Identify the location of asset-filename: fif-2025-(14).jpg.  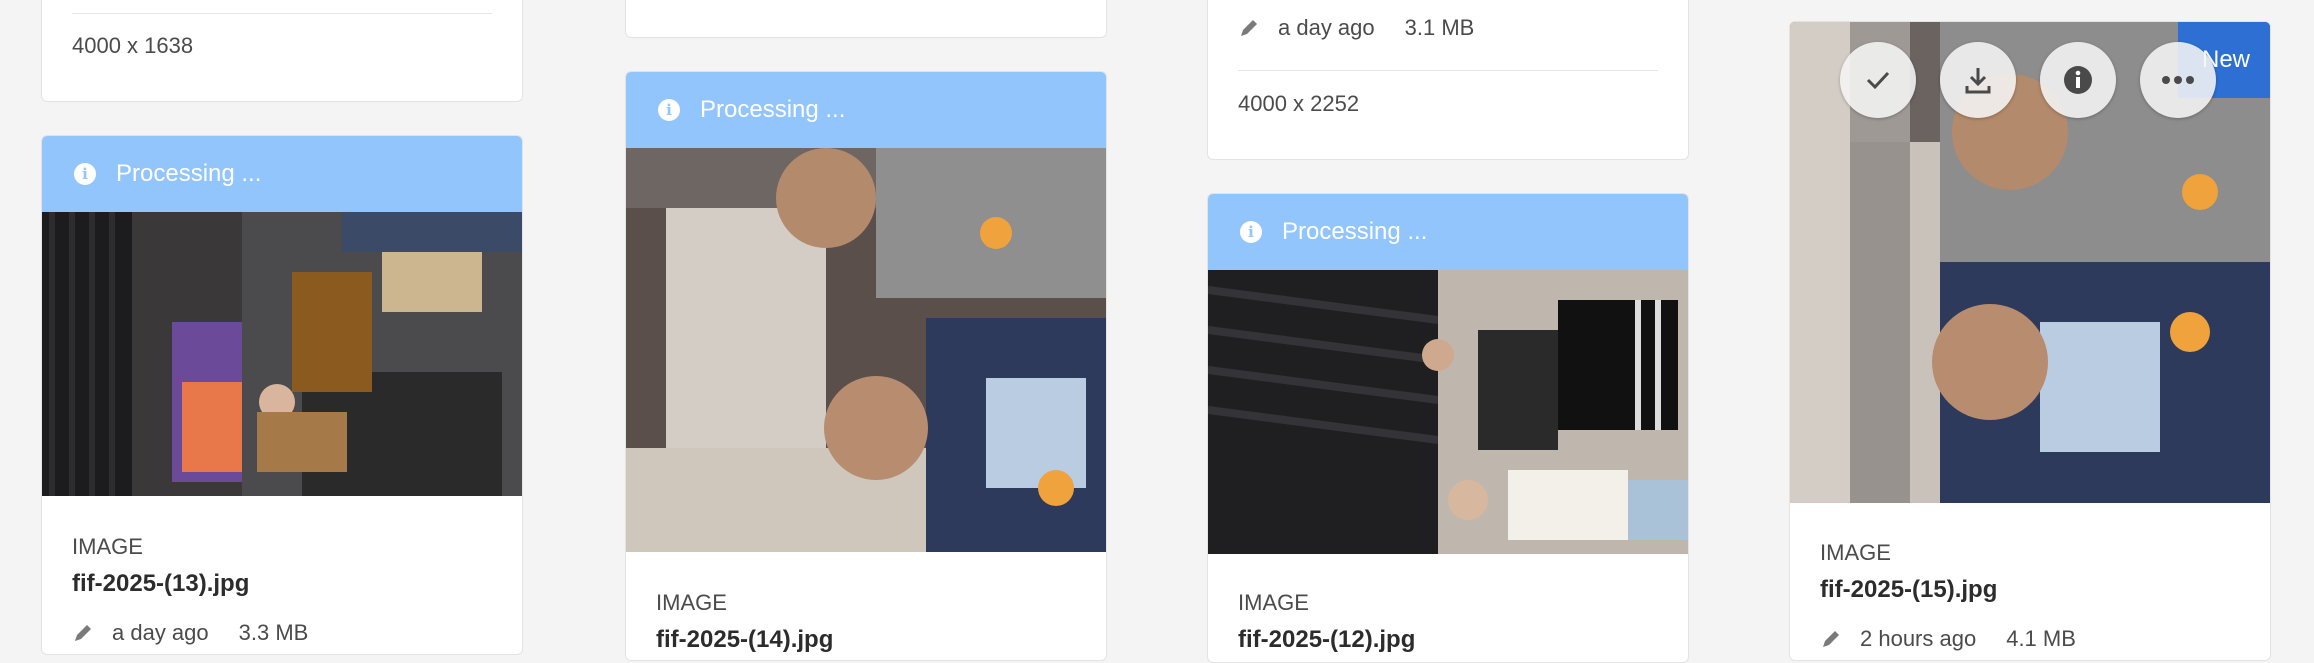
(744, 640).